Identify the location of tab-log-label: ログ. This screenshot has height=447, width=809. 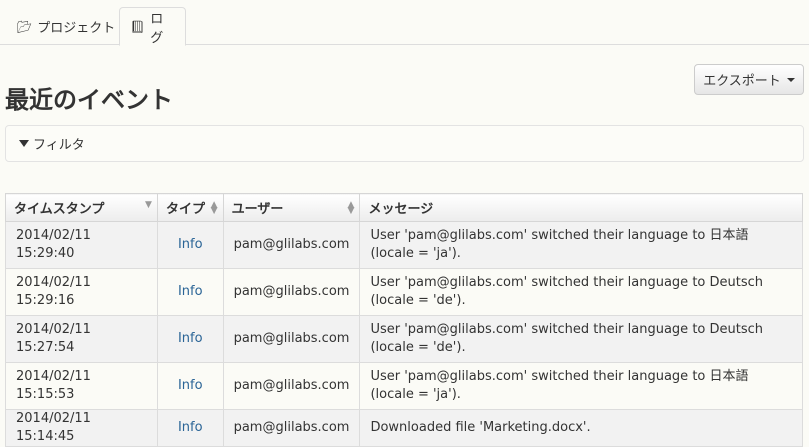
(157, 28).